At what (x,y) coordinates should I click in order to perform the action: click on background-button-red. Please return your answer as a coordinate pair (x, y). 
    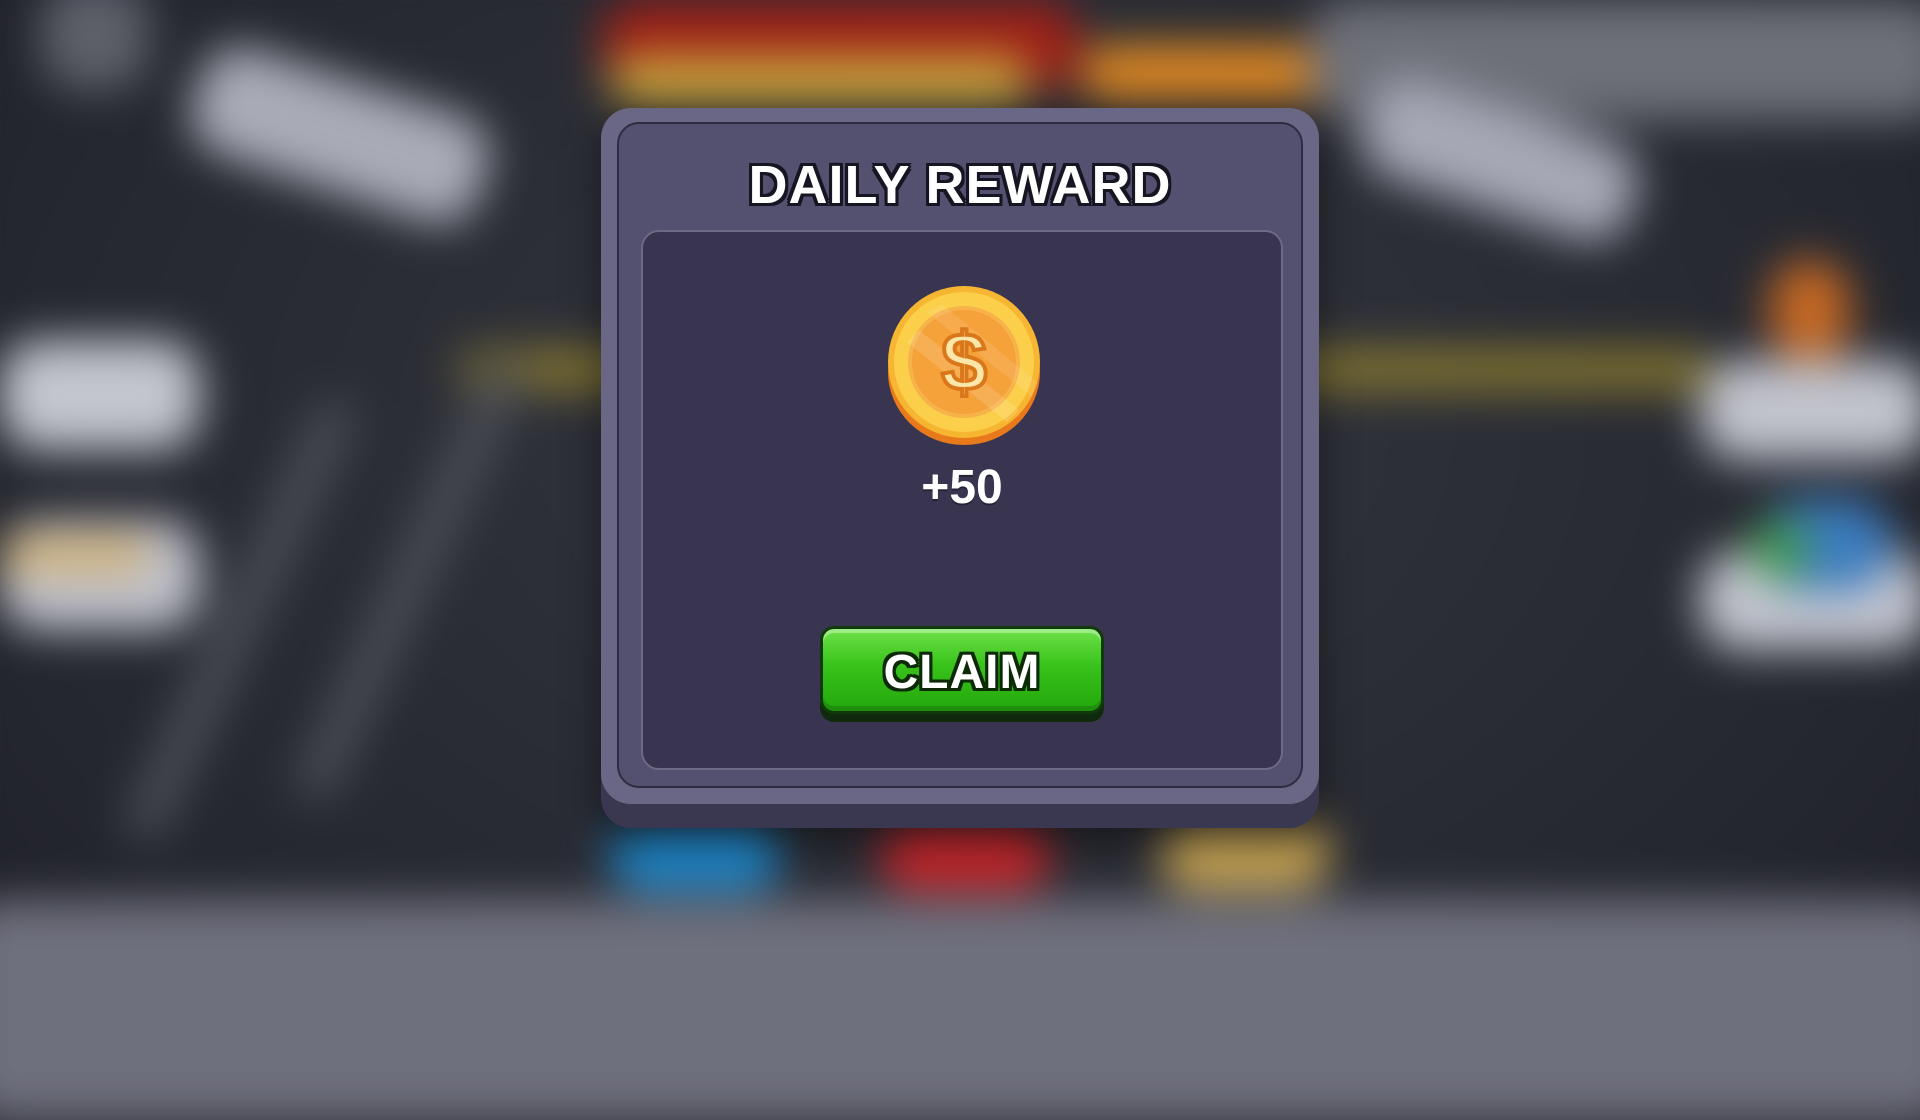
    Looking at the image, I should click on (965, 855).